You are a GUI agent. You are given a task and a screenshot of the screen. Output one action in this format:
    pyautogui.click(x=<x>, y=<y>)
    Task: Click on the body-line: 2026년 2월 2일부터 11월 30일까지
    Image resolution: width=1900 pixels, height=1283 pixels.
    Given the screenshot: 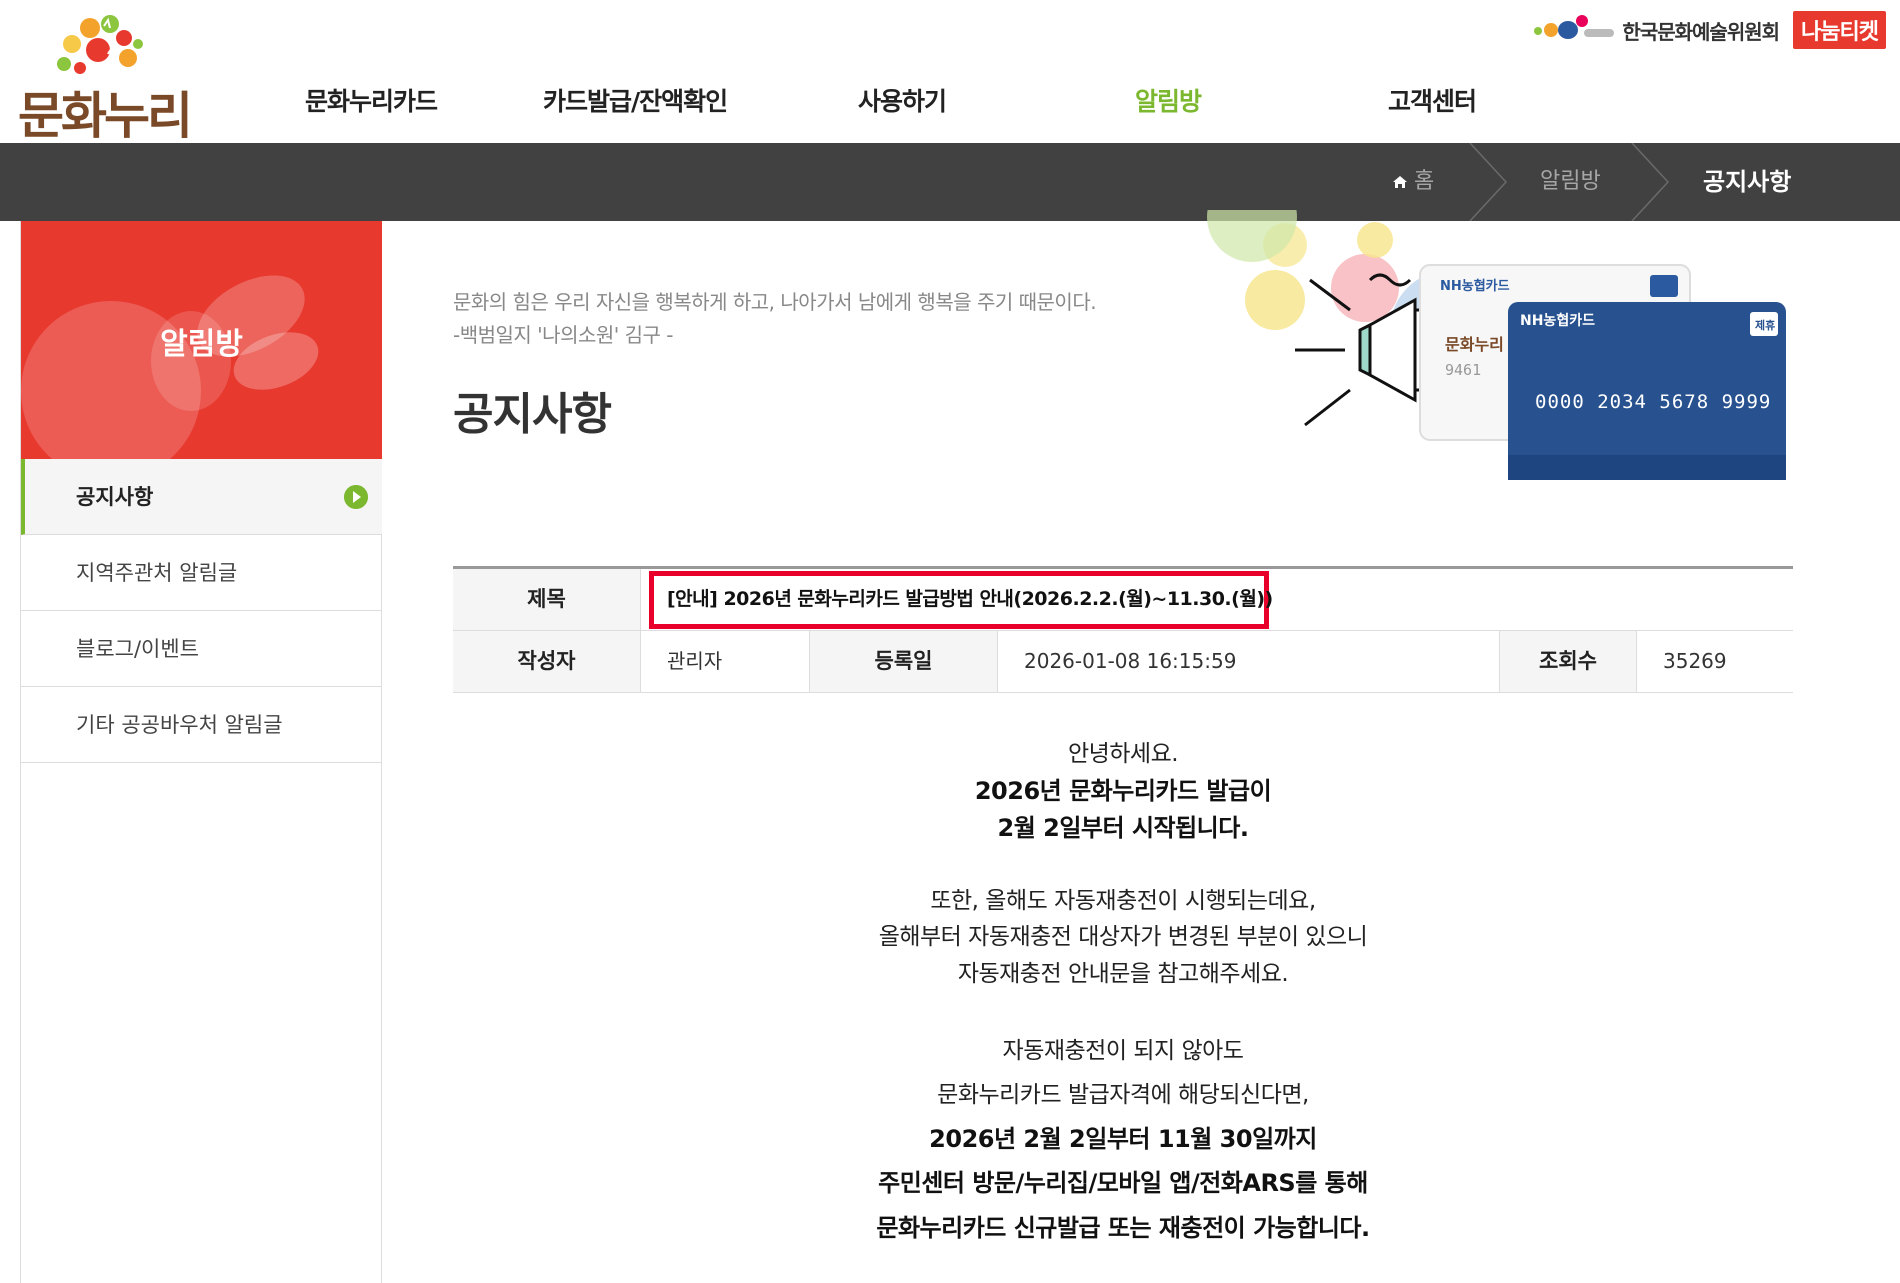 What is the action you would take?
    pyautogui.click(x=1123, y=1139)
    